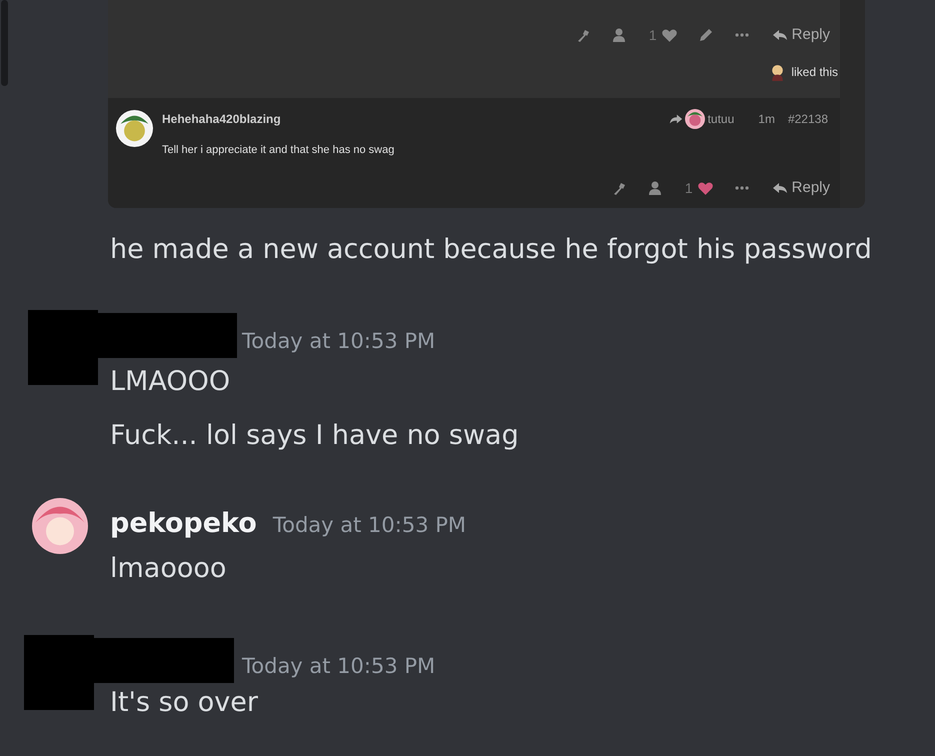 This screenshot has height=756, width=935. I want to click on post-text: Tell her i appreciate it and that she has no swag, so click(278, 150).